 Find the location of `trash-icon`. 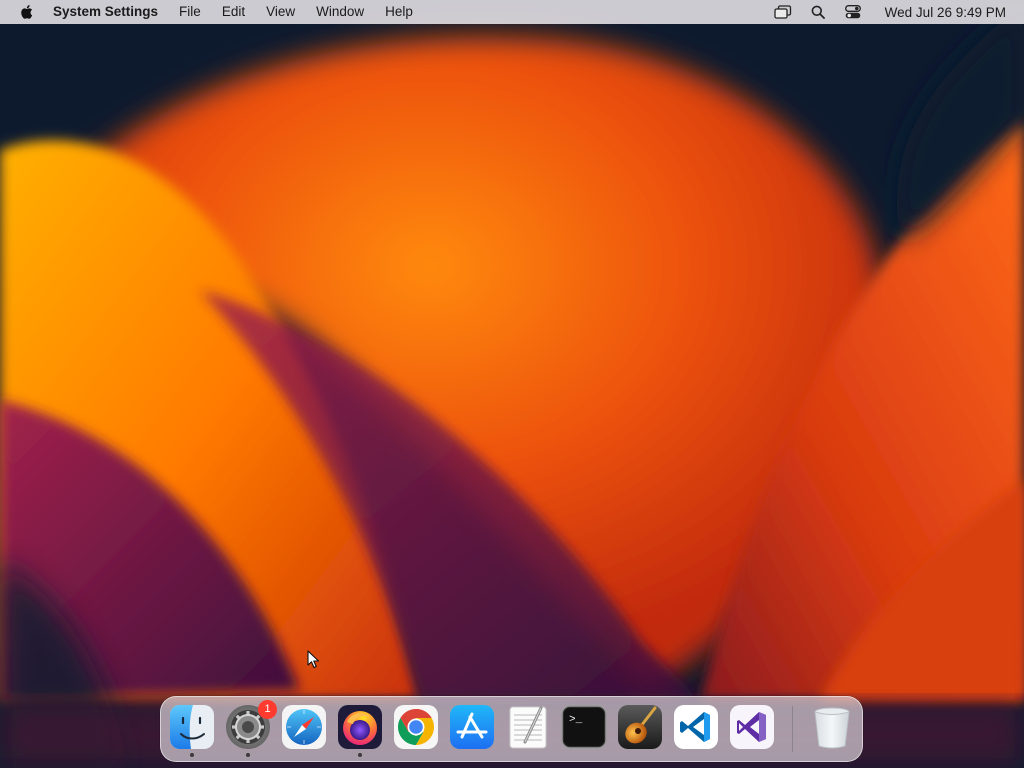

trash-icon is located at coordinates (832, 728).